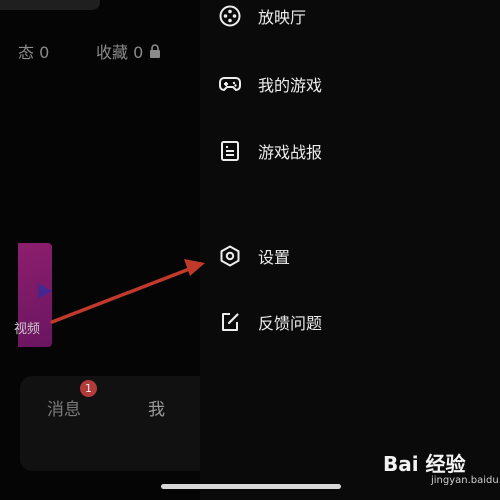 This screenshot has height=500, width=500. I want to click on menu-item-feedback: 反馈问题, so click(270, 322).